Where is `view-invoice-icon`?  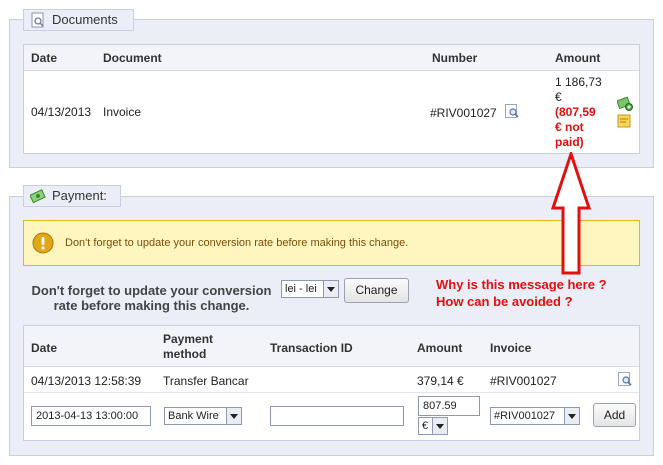
view-invoice-icon is located at coordinates (625, 379).